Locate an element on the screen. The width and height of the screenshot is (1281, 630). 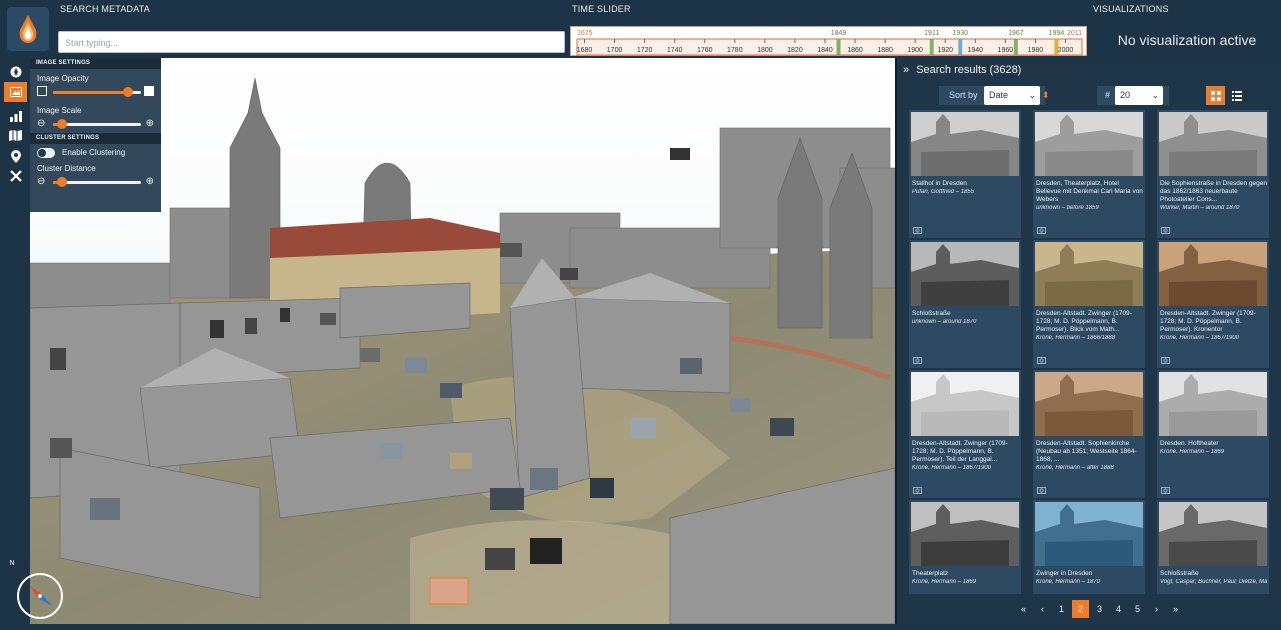
list-view-button is located at coordinates (1236, 95).